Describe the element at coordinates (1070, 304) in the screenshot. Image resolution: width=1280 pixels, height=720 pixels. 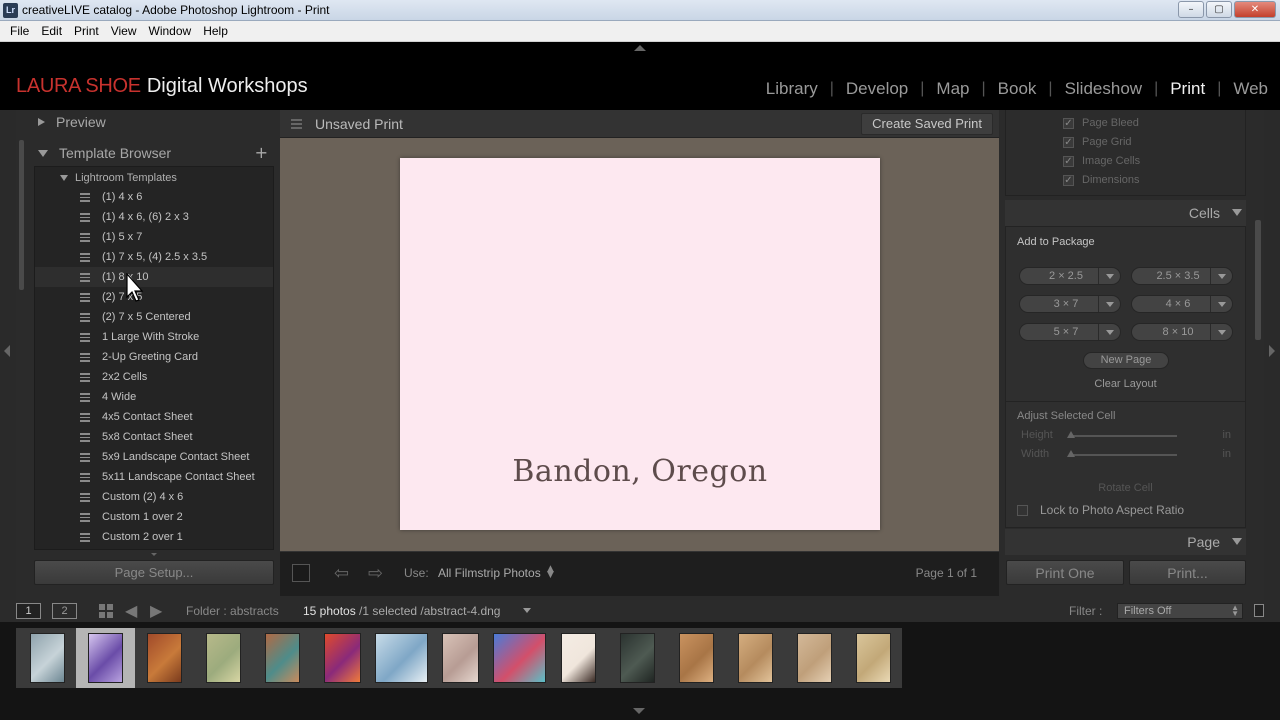
I see `cell-size-button: 3 × 7` at that location.